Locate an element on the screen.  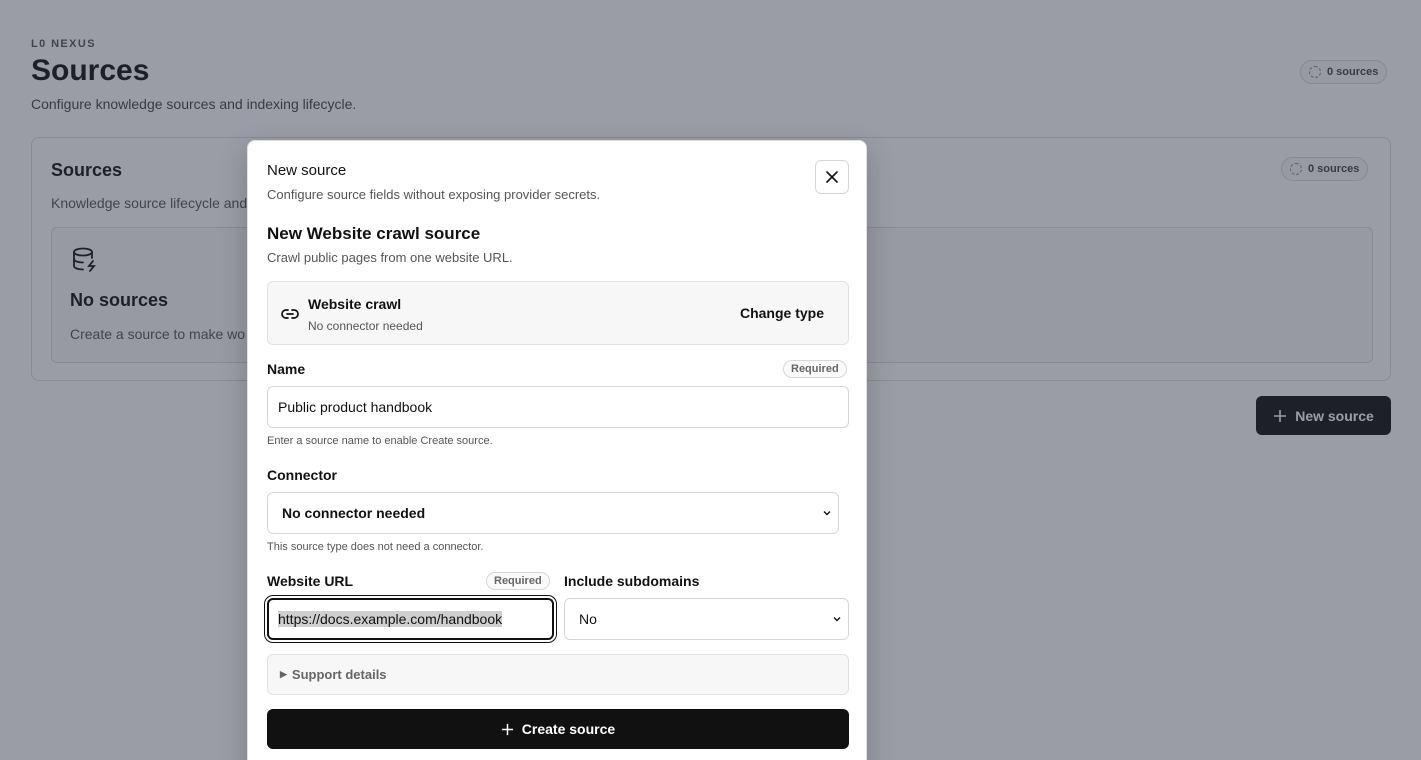
name-input is located at coordinates (558, 407).